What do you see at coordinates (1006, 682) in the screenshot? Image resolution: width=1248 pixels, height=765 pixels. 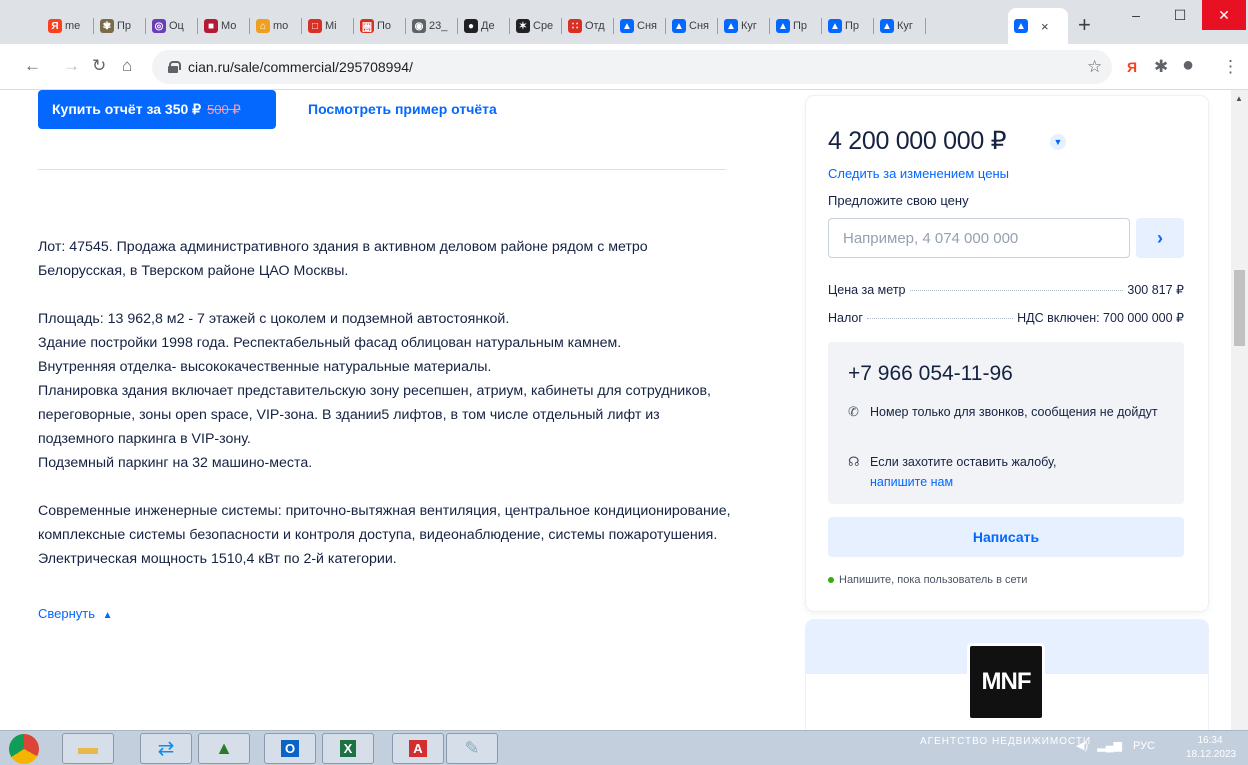 I see `agency-logo: MNF` at bounding box center [1006, 682].